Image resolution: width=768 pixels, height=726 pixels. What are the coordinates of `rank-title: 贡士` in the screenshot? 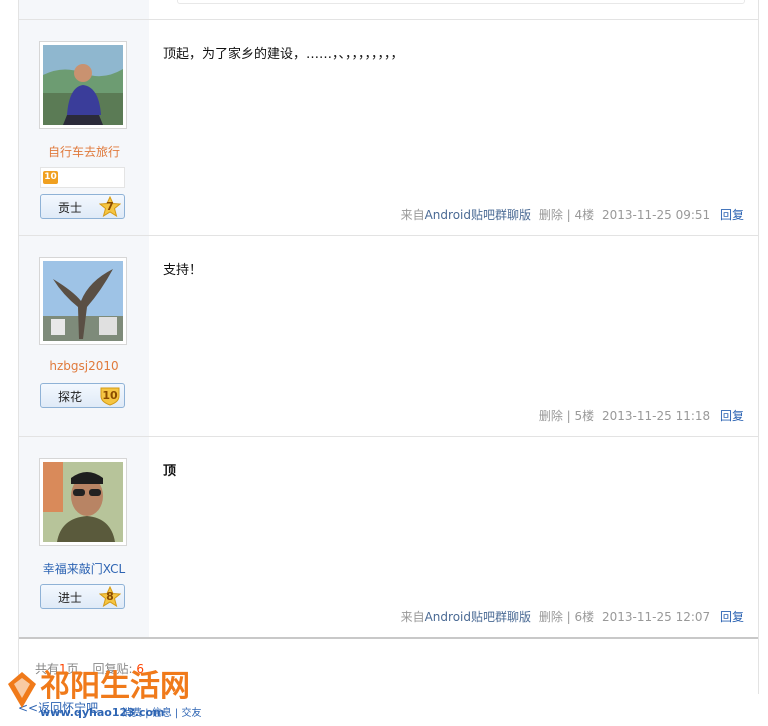 It's located at (69, 208).